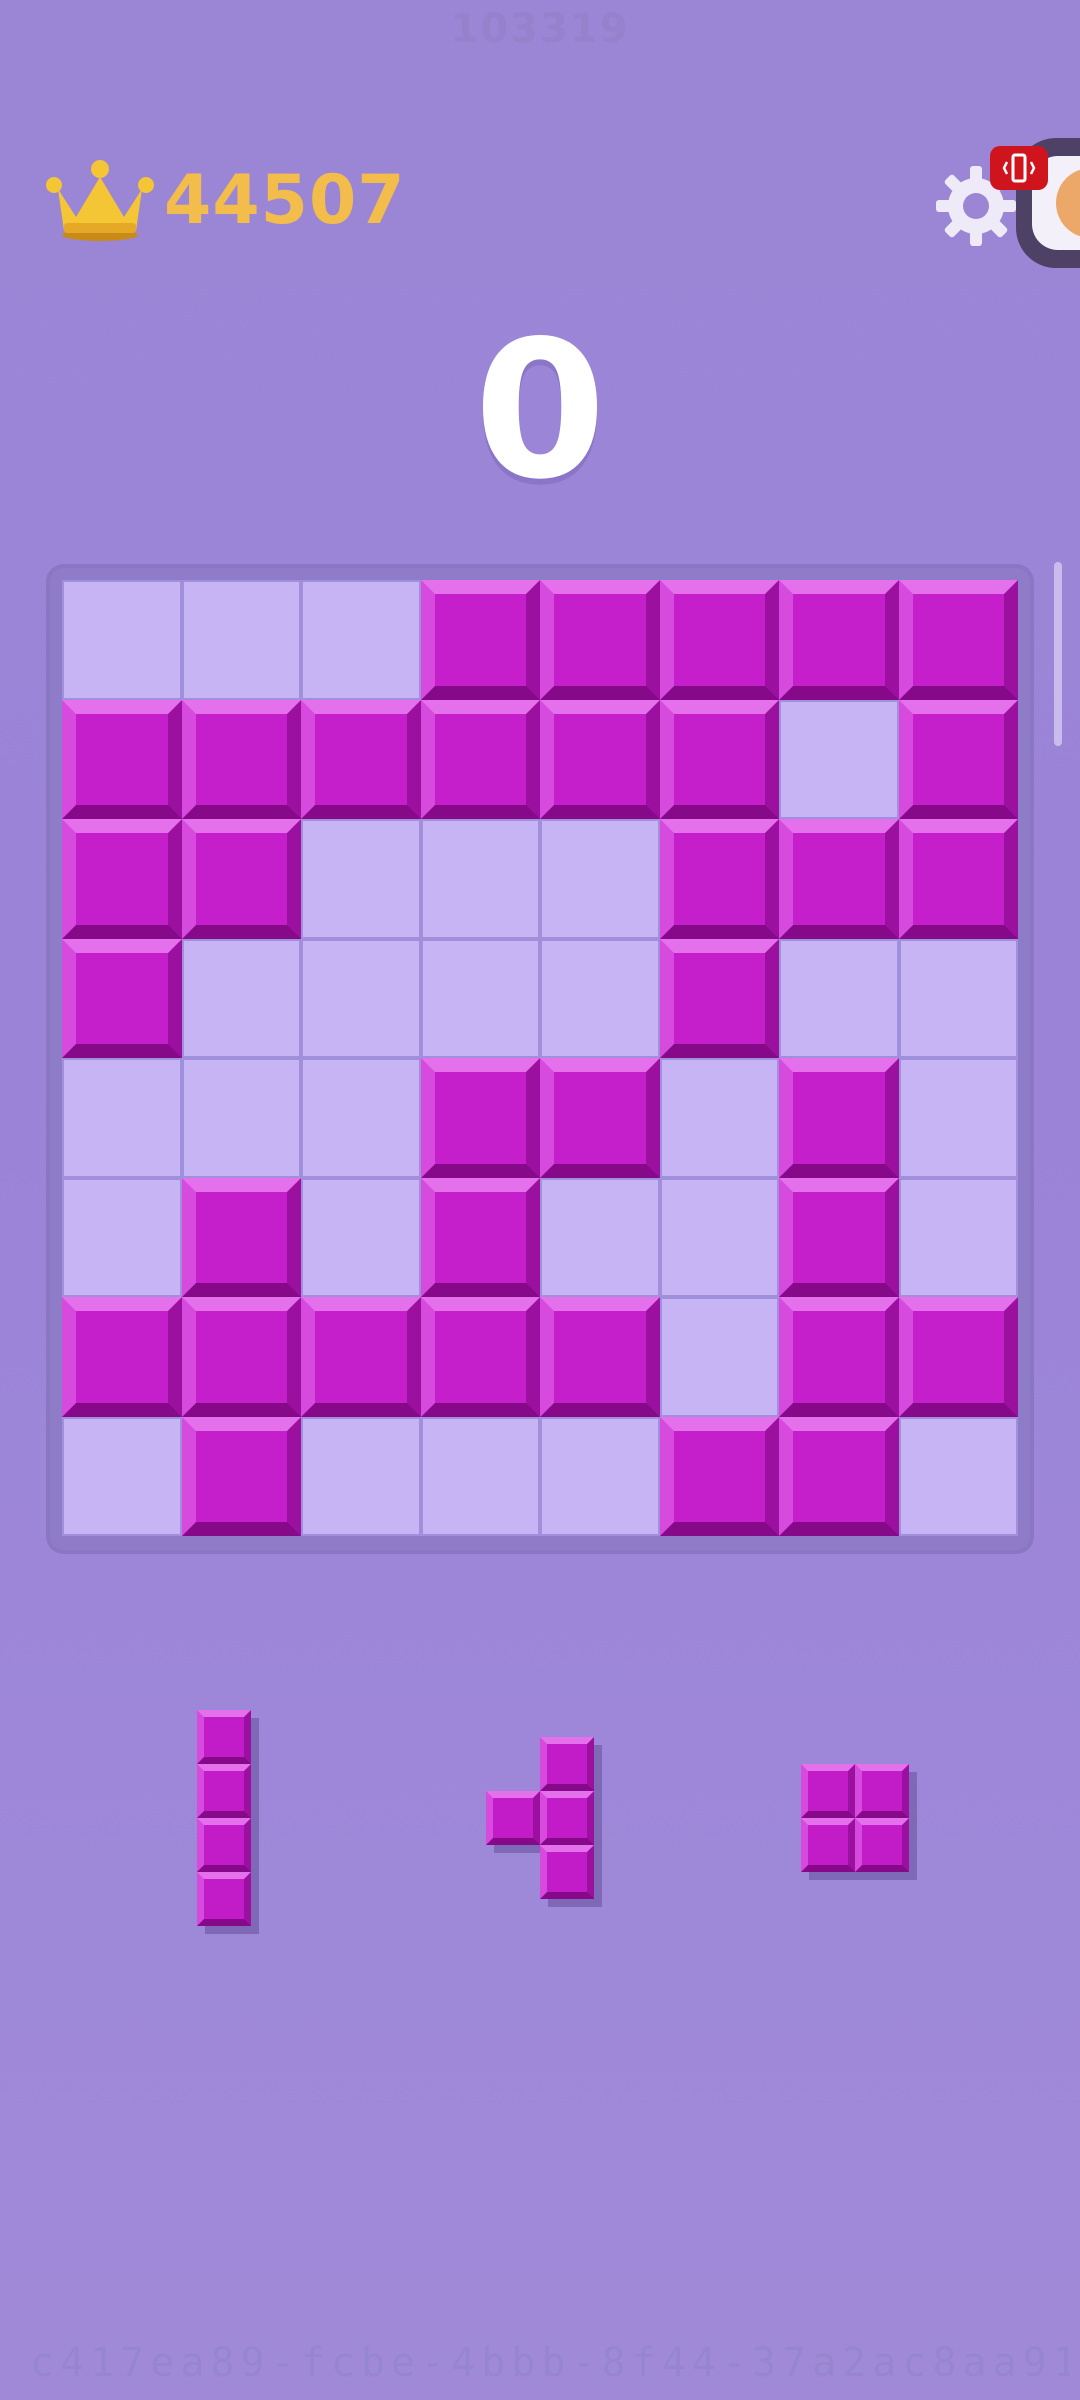 This screenshot has width=1080, height=2400. Describe the element at coordinates (100, 200) in the screenshot. I see `crown-icon` at that location.